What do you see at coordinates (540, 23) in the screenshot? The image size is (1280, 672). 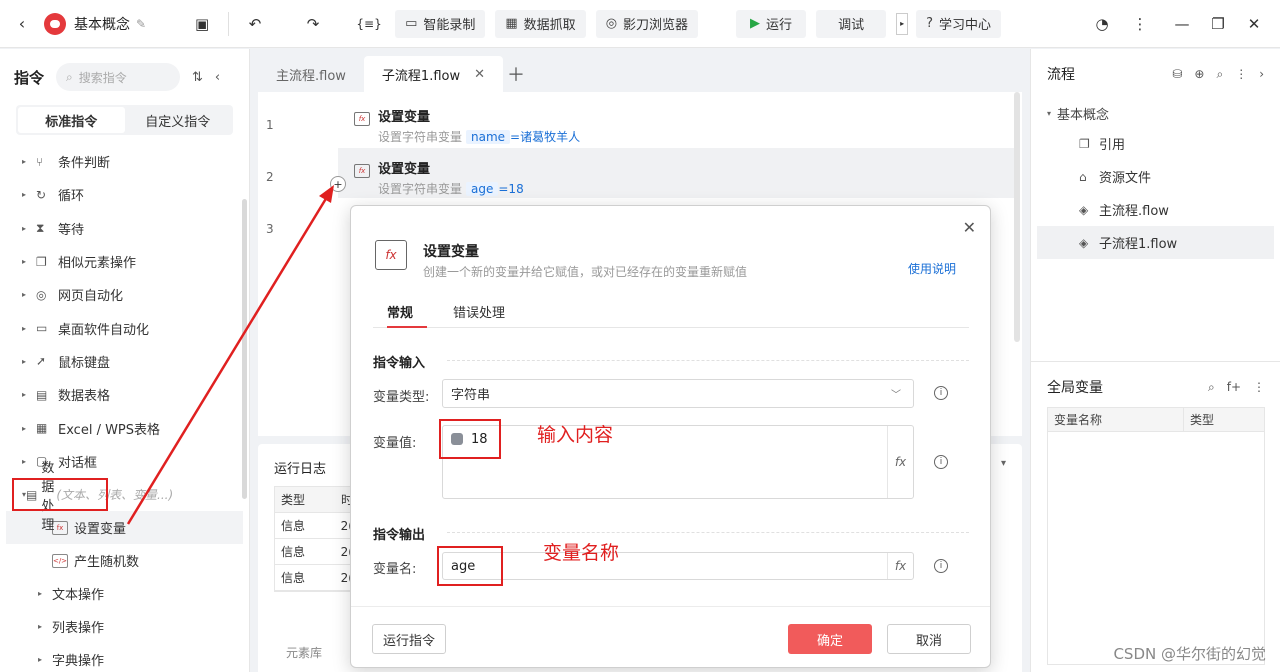 I see `data-scrape-button: ▦ 数据抓取` at bounding box center [540, 23].